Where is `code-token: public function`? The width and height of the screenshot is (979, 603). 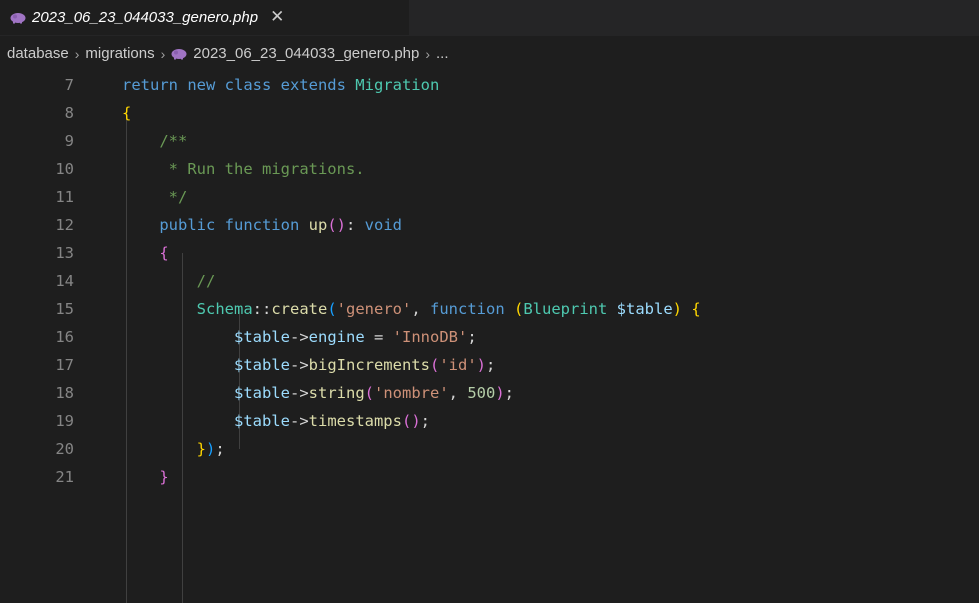
code-token: public function is located at coordinates (234, 225).